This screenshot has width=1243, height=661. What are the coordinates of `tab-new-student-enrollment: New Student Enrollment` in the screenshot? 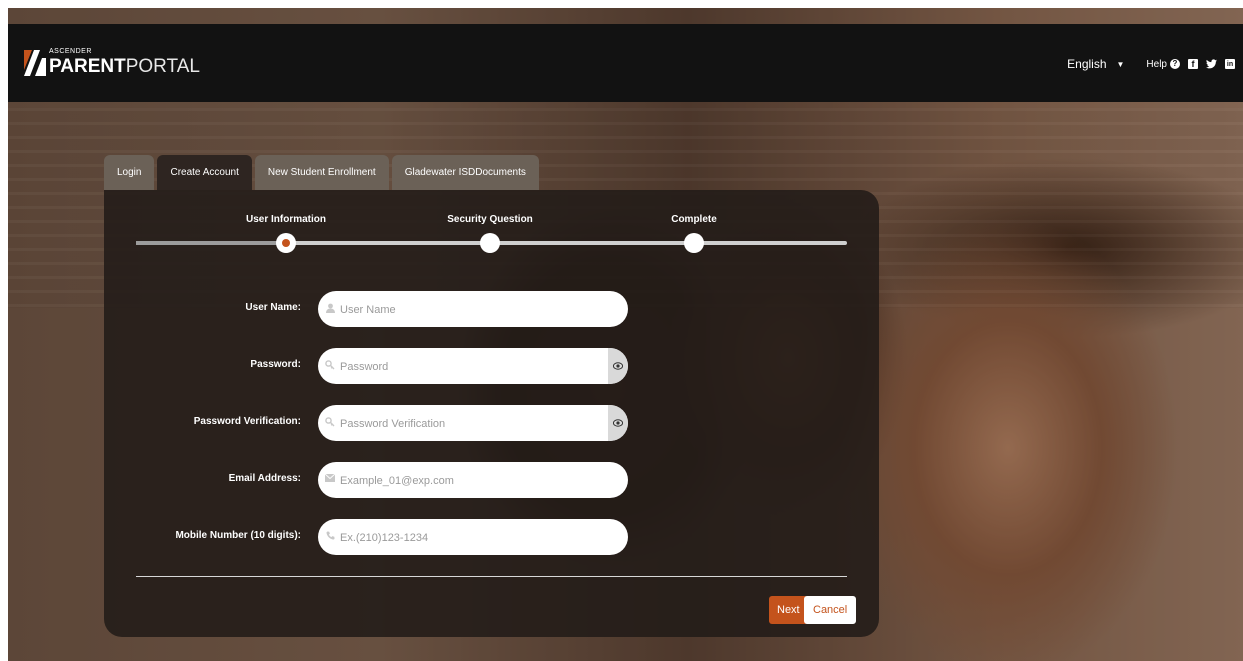 It's located at (321, 172).